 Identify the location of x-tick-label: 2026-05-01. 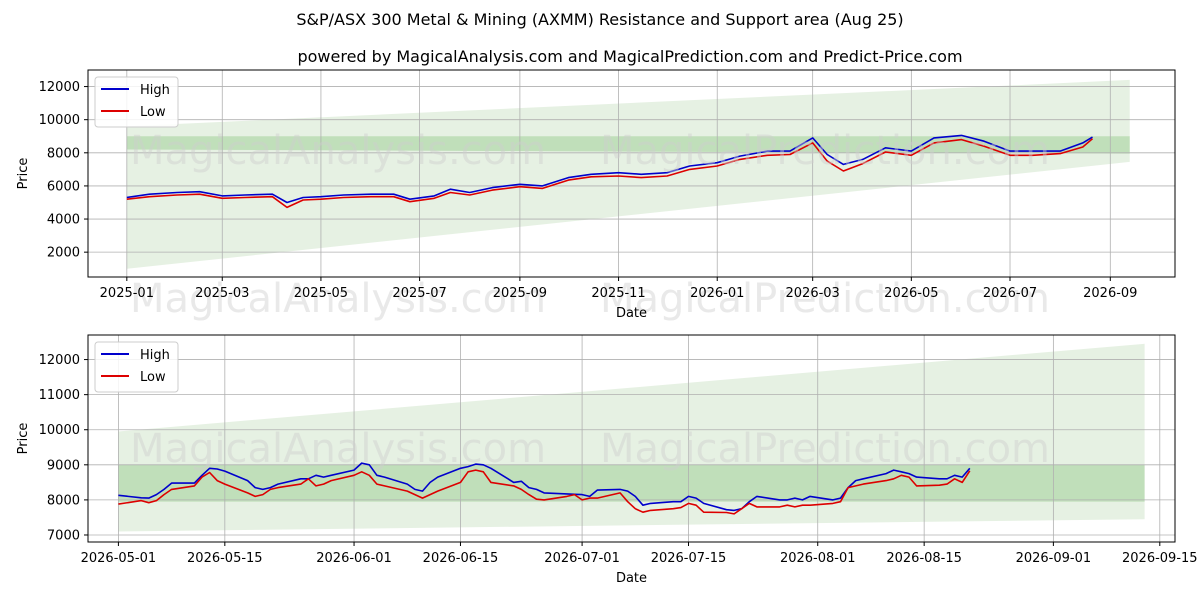
(119, 558).